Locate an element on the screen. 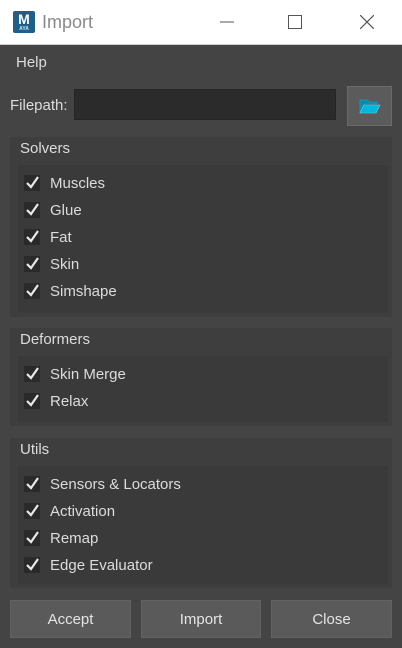  skin-merge-checkbox is located at coordinates (32, 374).